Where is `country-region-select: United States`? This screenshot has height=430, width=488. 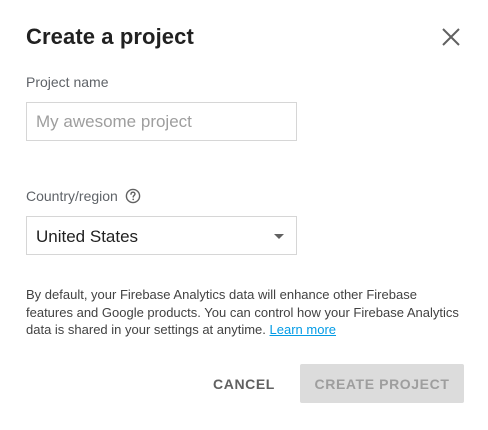 country-region-select: United States is located at coordinates (161, 235).